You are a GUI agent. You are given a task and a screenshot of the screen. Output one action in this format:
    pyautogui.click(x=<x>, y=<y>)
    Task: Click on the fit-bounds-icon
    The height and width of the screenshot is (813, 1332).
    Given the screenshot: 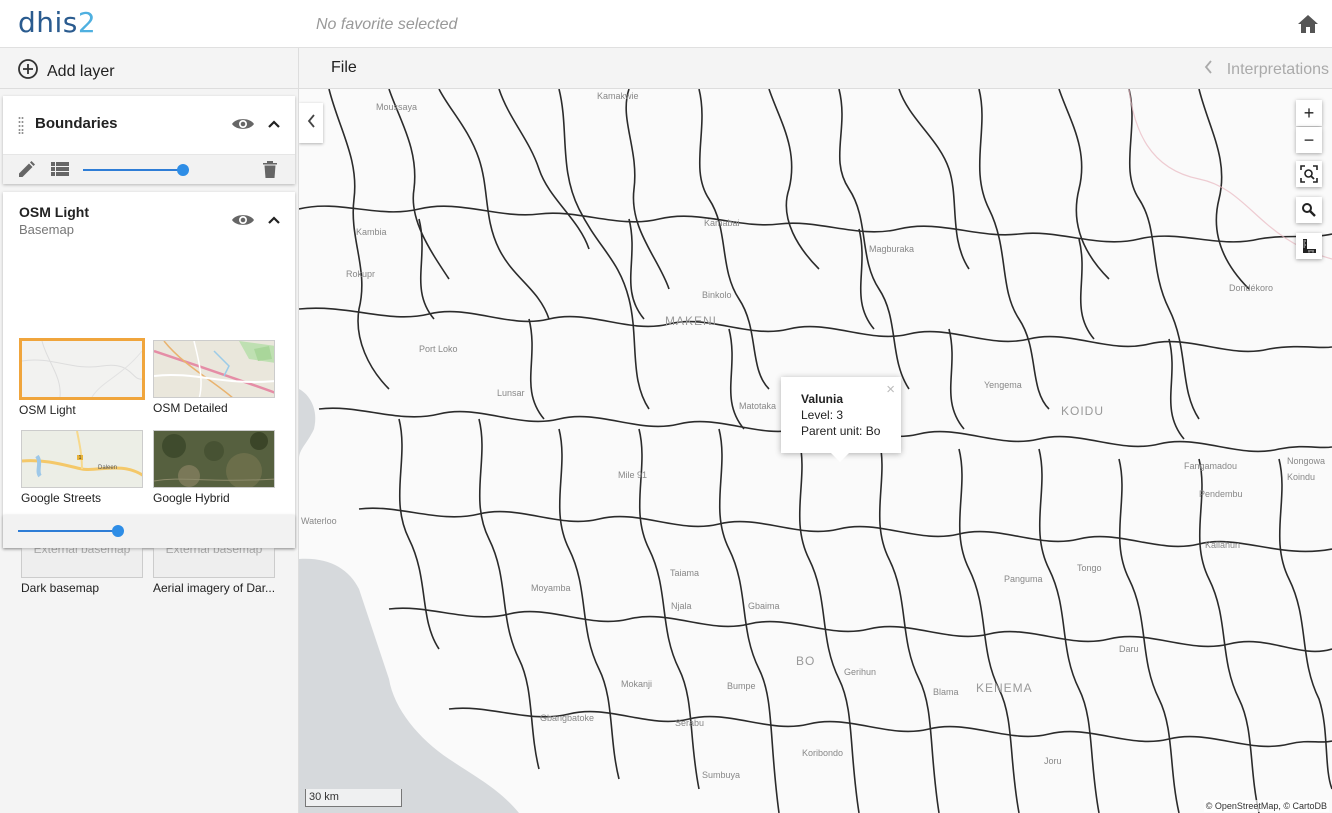 What is the action you would take?
    pyautogui.click(x=1309, y=174)
    